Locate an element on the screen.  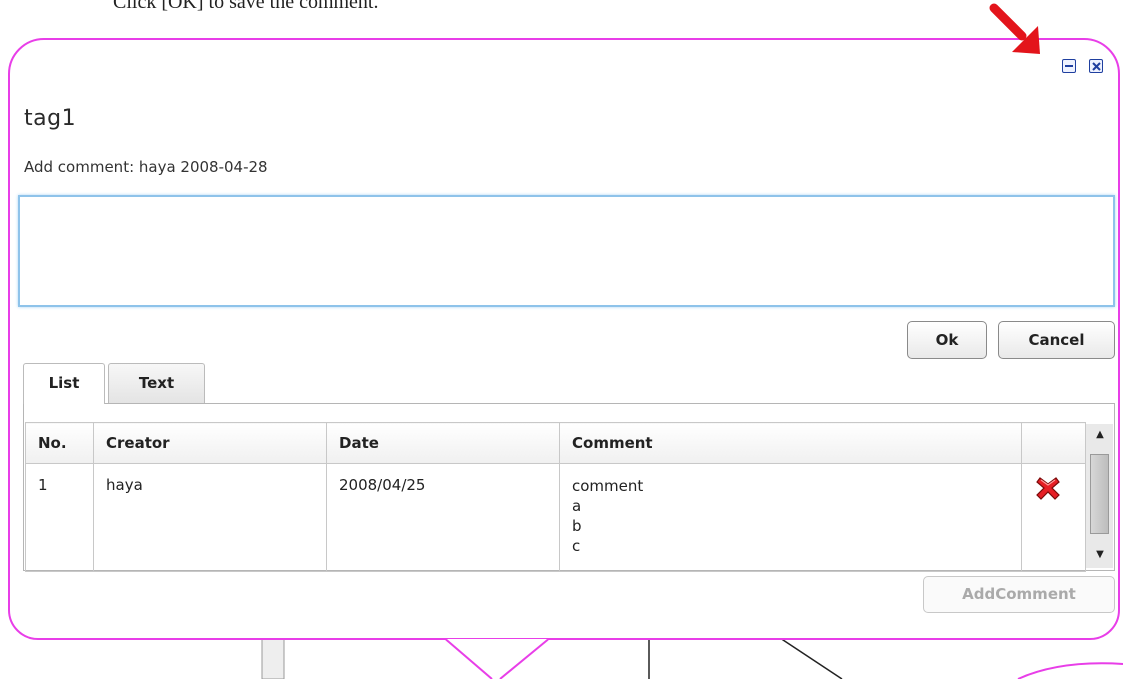
scrollbar-thumb is located at coordinates (1099, 494).